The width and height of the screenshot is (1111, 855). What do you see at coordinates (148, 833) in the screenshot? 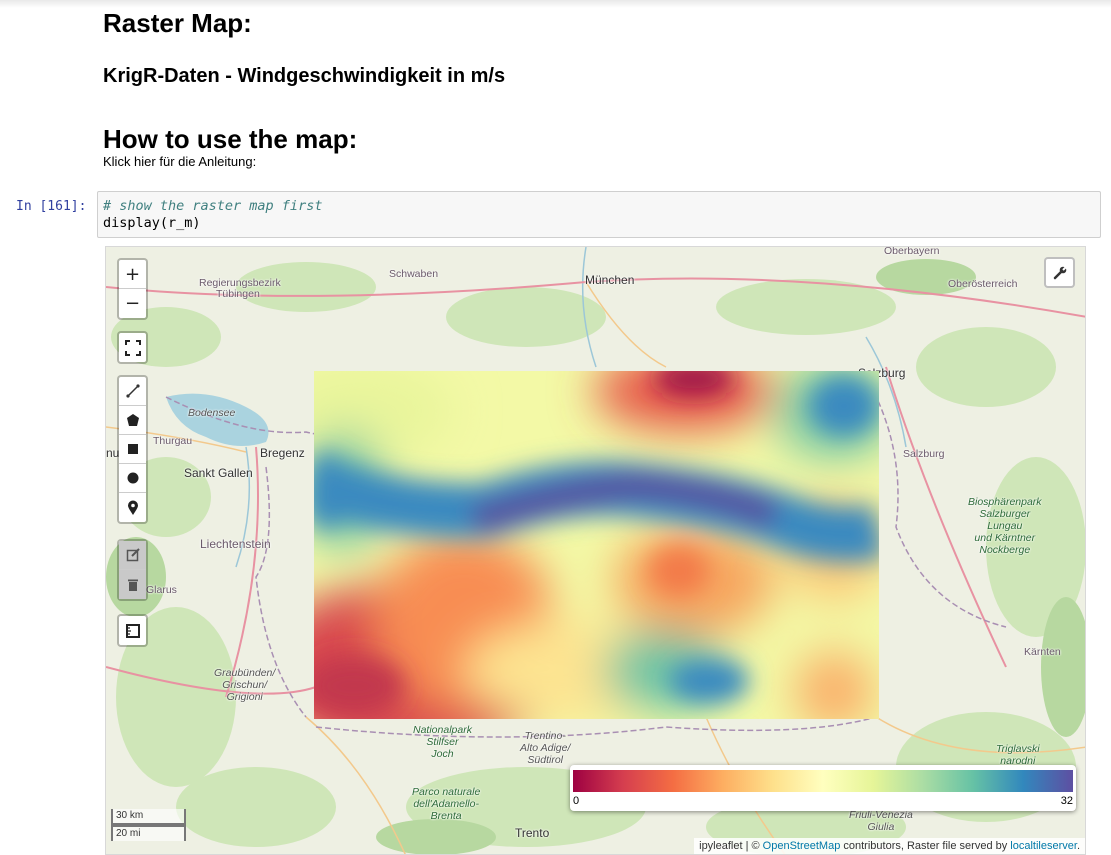
I see `scale-mi: 20 mi` at bounding box center [148, 833].